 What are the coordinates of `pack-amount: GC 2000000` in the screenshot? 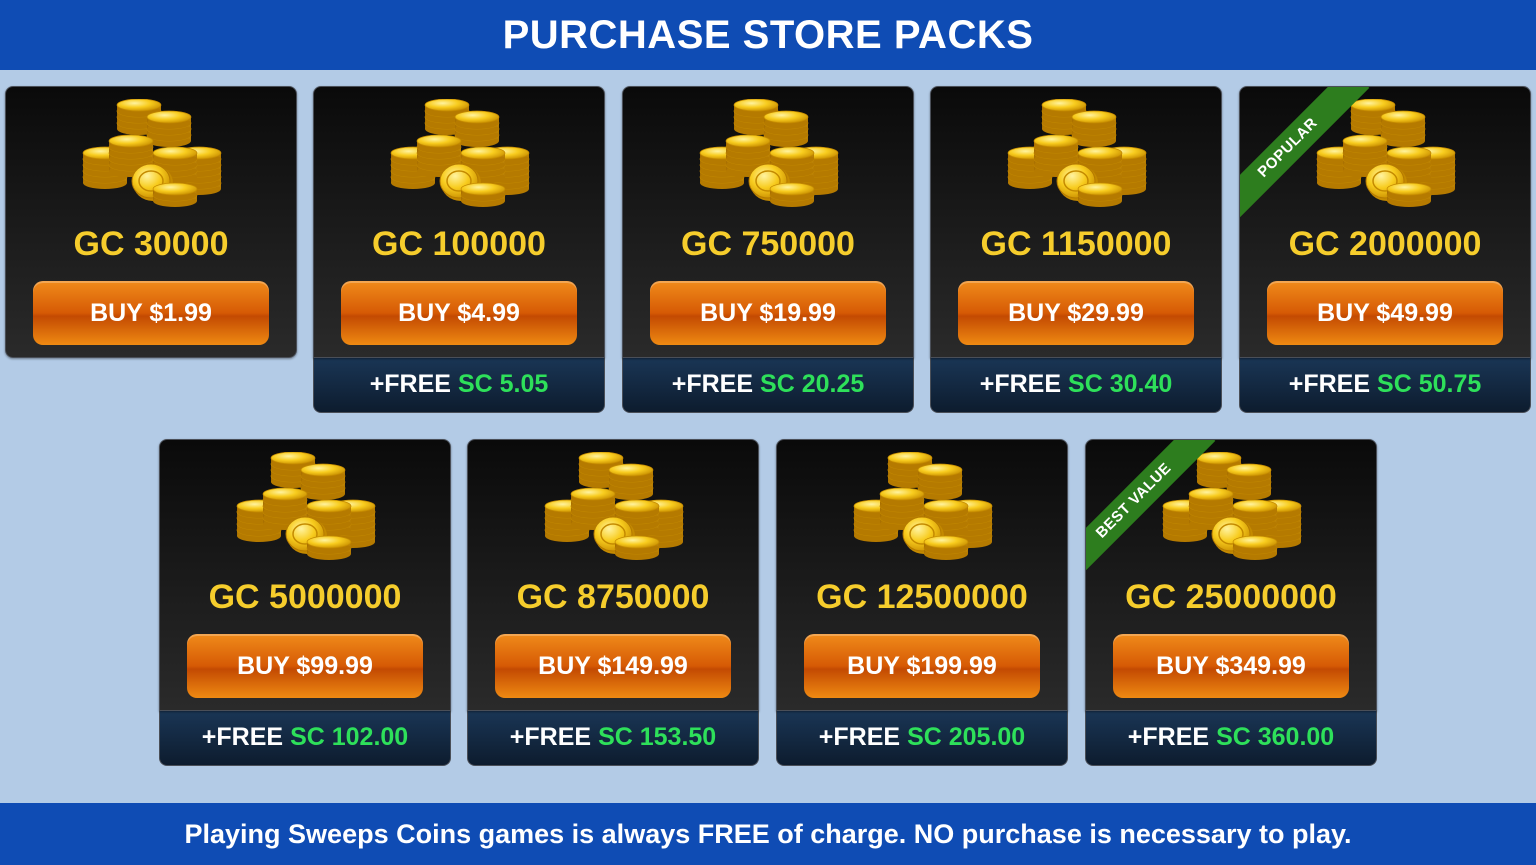 It's located at (1385, 244).